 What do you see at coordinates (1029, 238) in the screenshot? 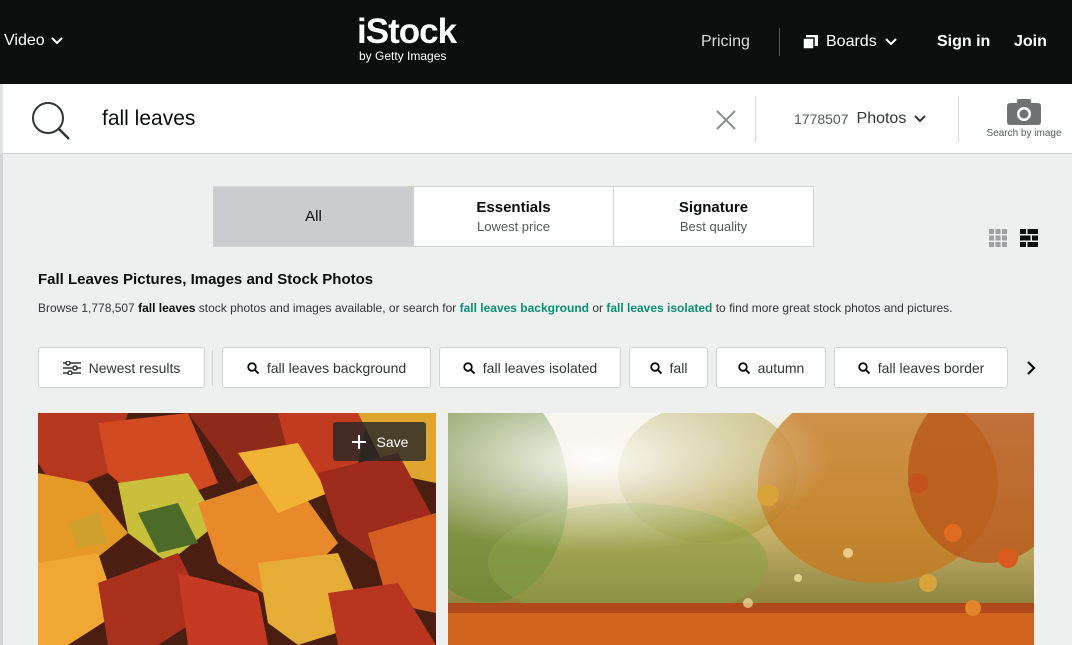
I see `mosaic-view-icon` at bounding box center [1029, 238].